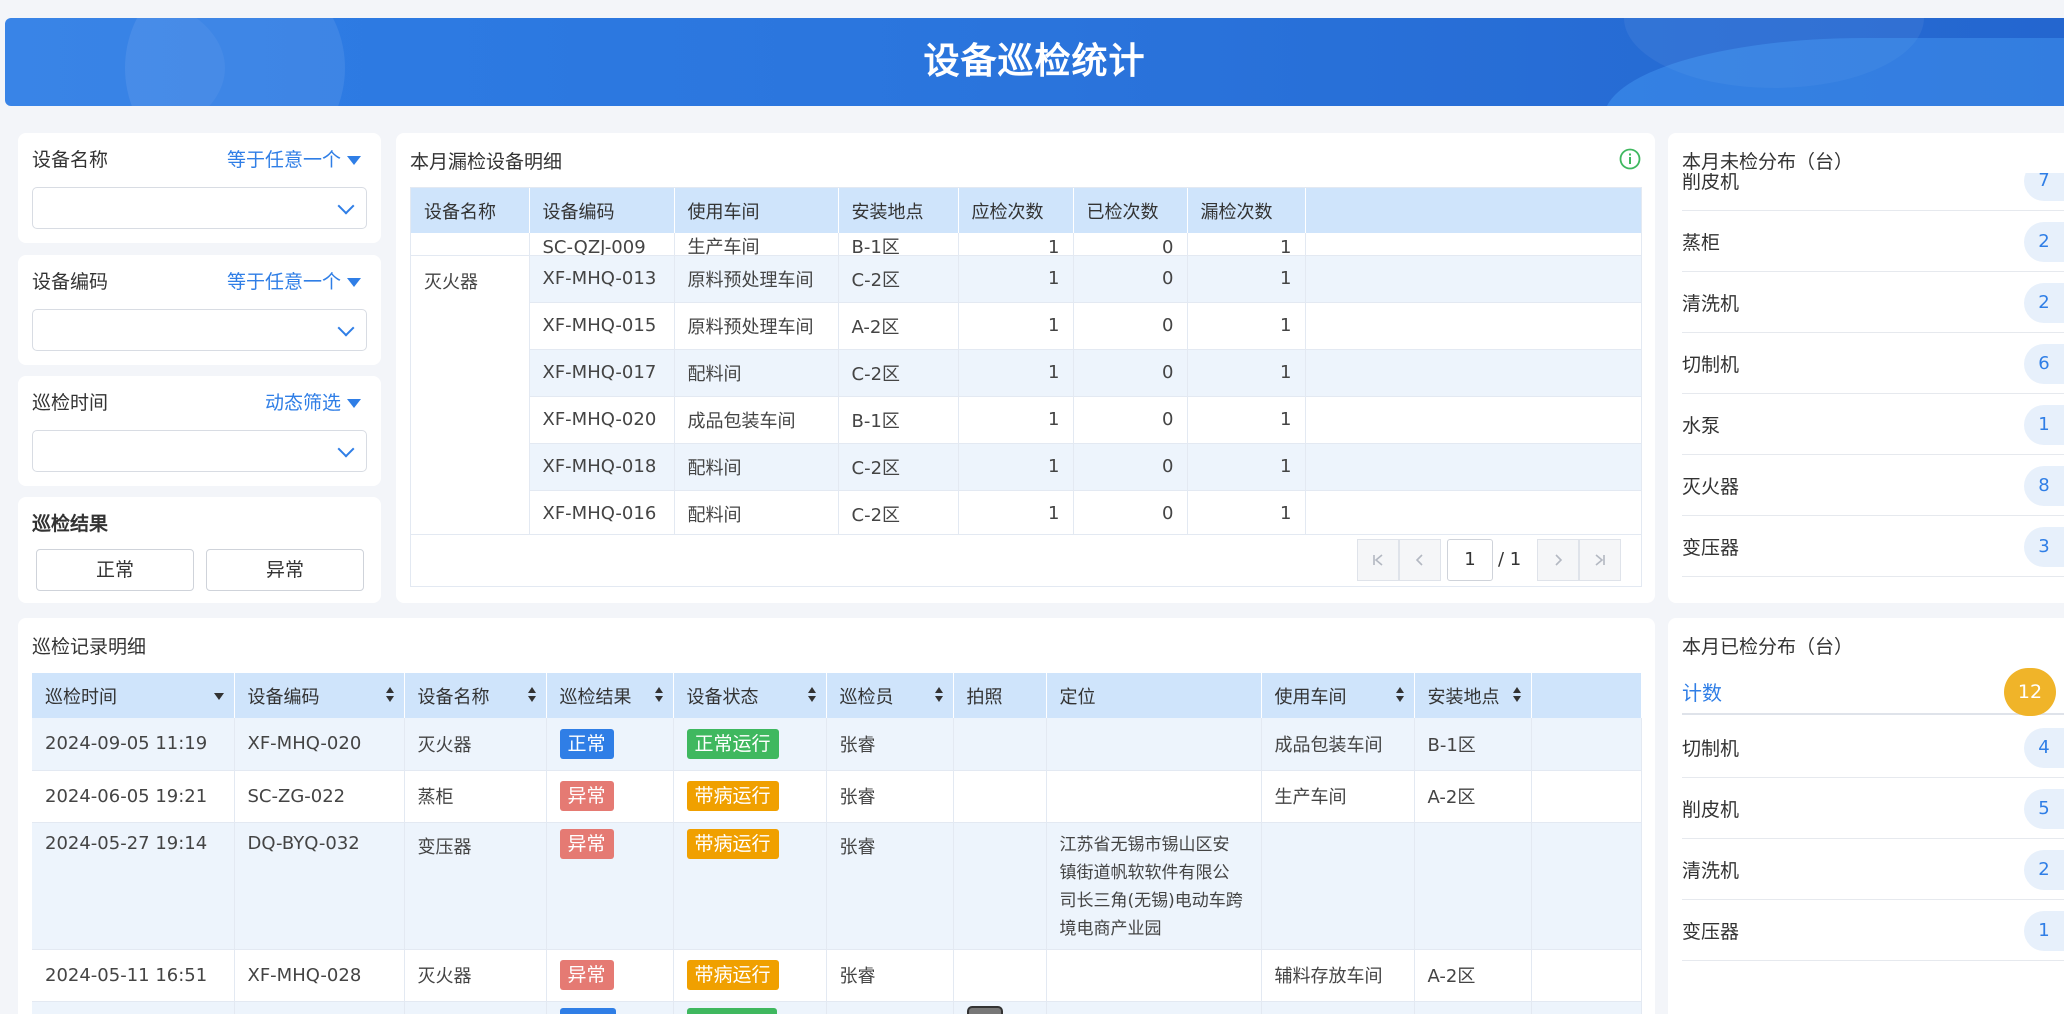  What do you see at coordinates (750, 695) in the screenshot?
I see `col-header-status: 设备状态` at bounding box center [750, 695].